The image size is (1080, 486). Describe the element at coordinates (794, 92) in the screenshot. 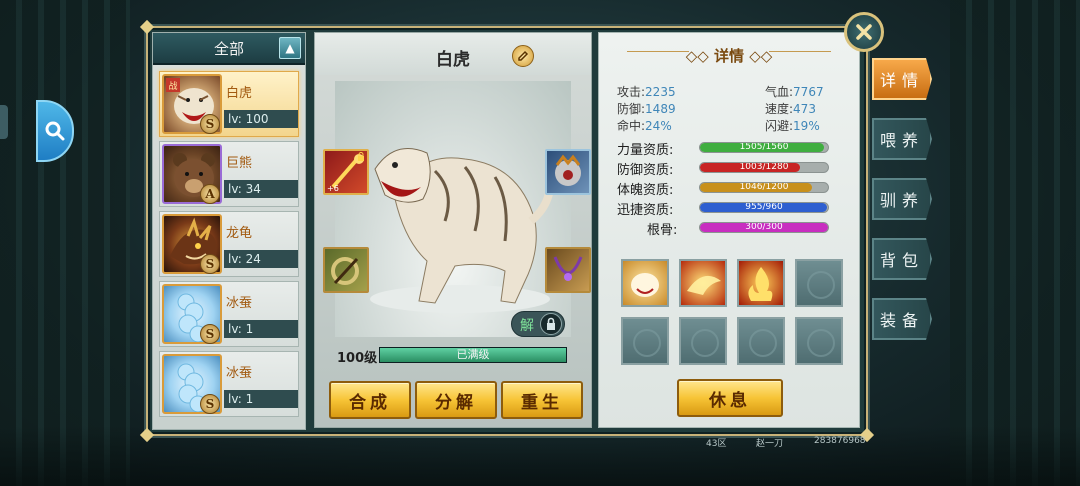

I see `stat-hp: 气血:7767` at that location.